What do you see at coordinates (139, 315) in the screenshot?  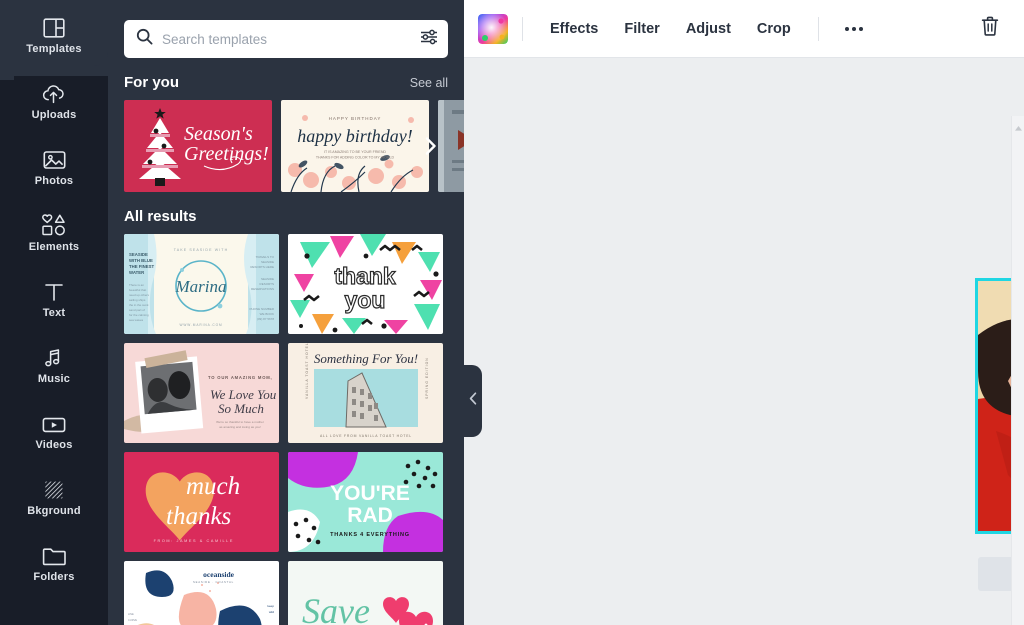 I see `svg-text: for the calming` at bounding box center [139, 315].